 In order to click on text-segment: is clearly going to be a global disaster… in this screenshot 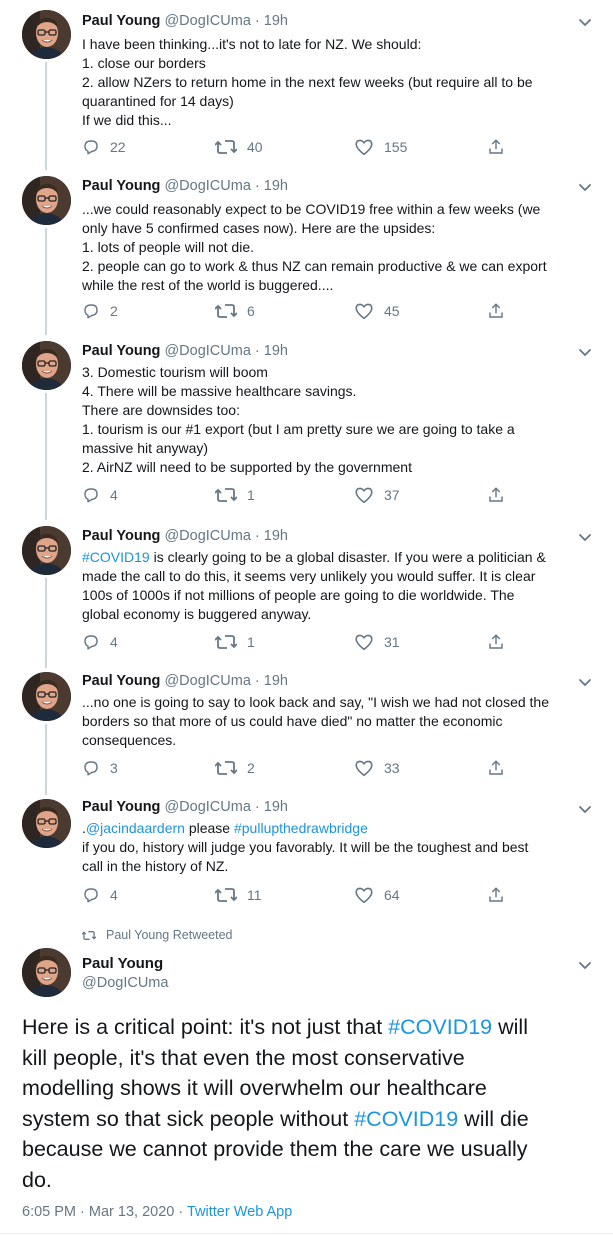, I will do `click(347, 557)`.